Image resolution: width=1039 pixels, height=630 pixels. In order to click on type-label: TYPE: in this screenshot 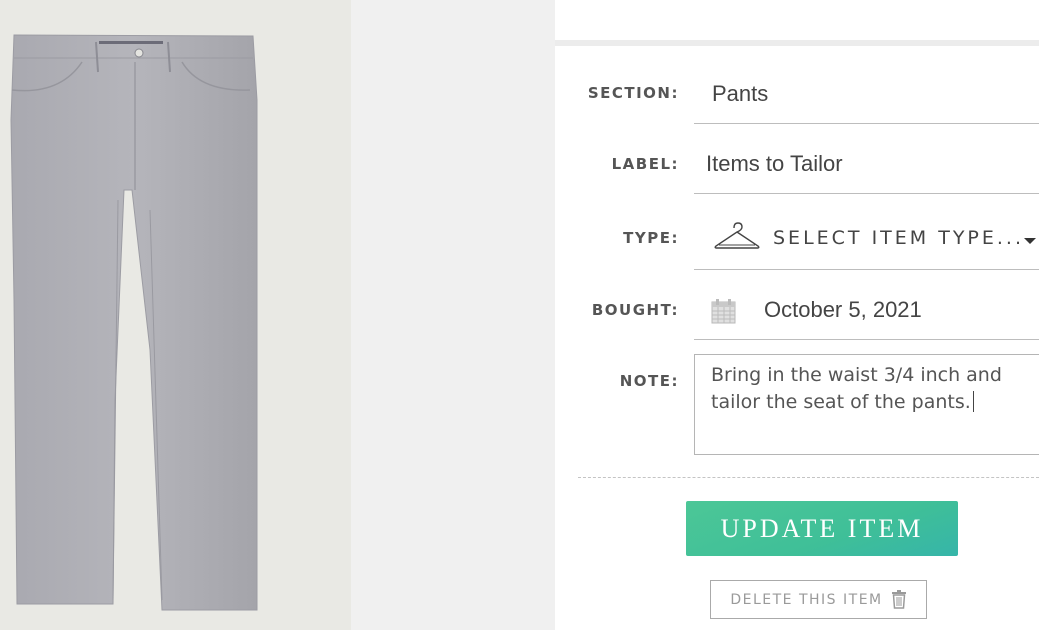, I will do `click(651, 238)`.